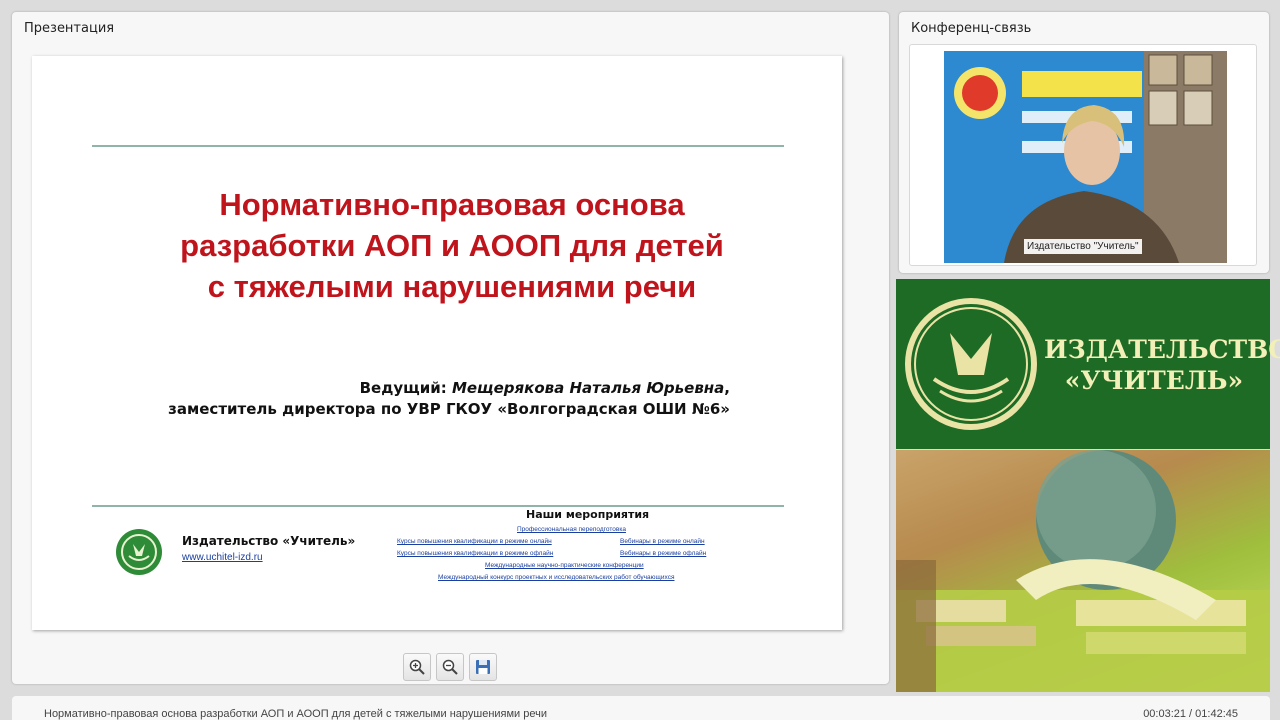 This screenshot has height=720, width=1280. What do you see at coordinates (438, 146) in the screenshot?
I see `slide-top-divider` at bounding box center [438, 146].